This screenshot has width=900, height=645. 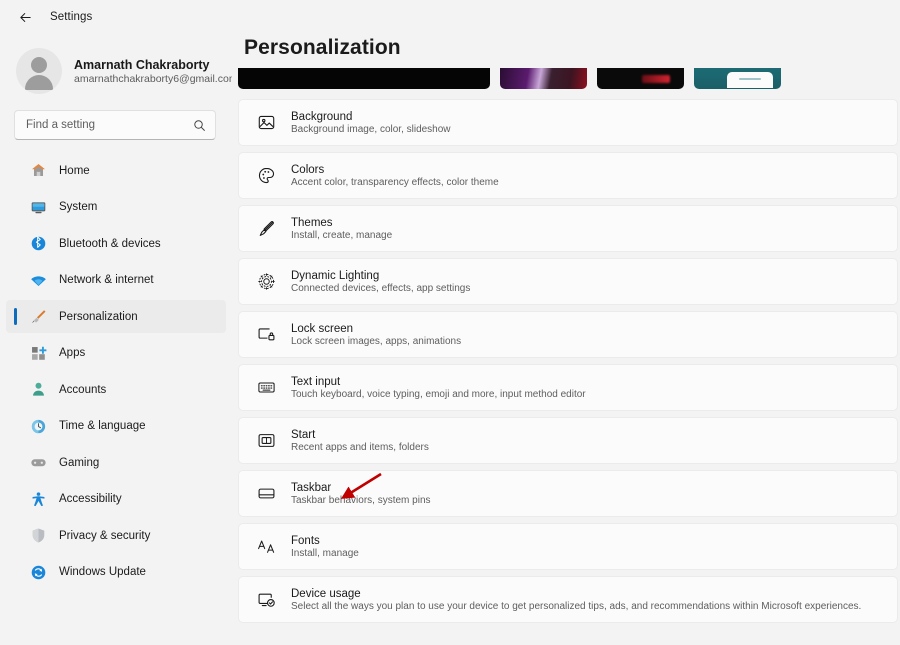 I want to click on start-menu-icon, so click(x=266, y=441).